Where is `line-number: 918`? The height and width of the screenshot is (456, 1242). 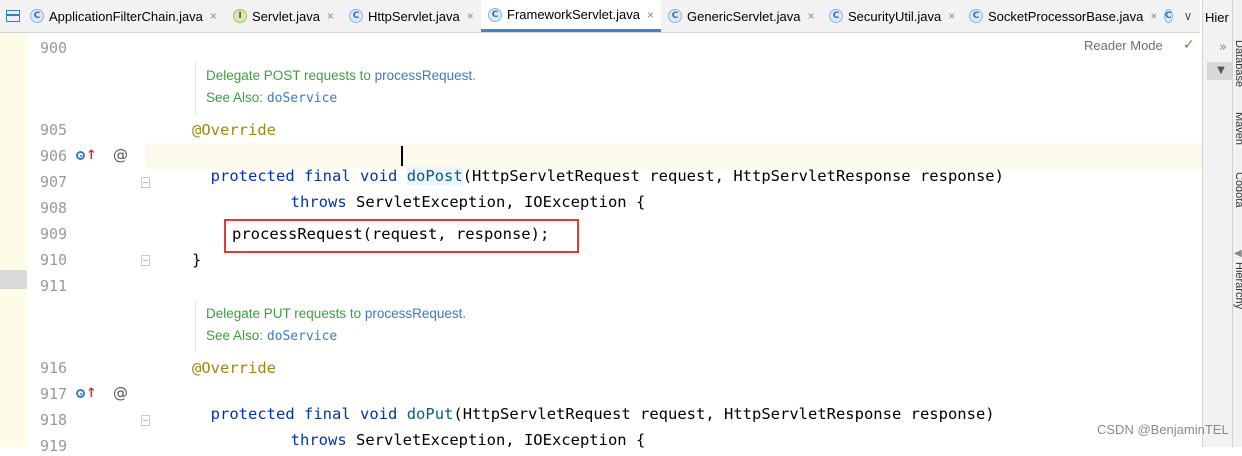
line-number: 918 is located at coordinates (54, 420).